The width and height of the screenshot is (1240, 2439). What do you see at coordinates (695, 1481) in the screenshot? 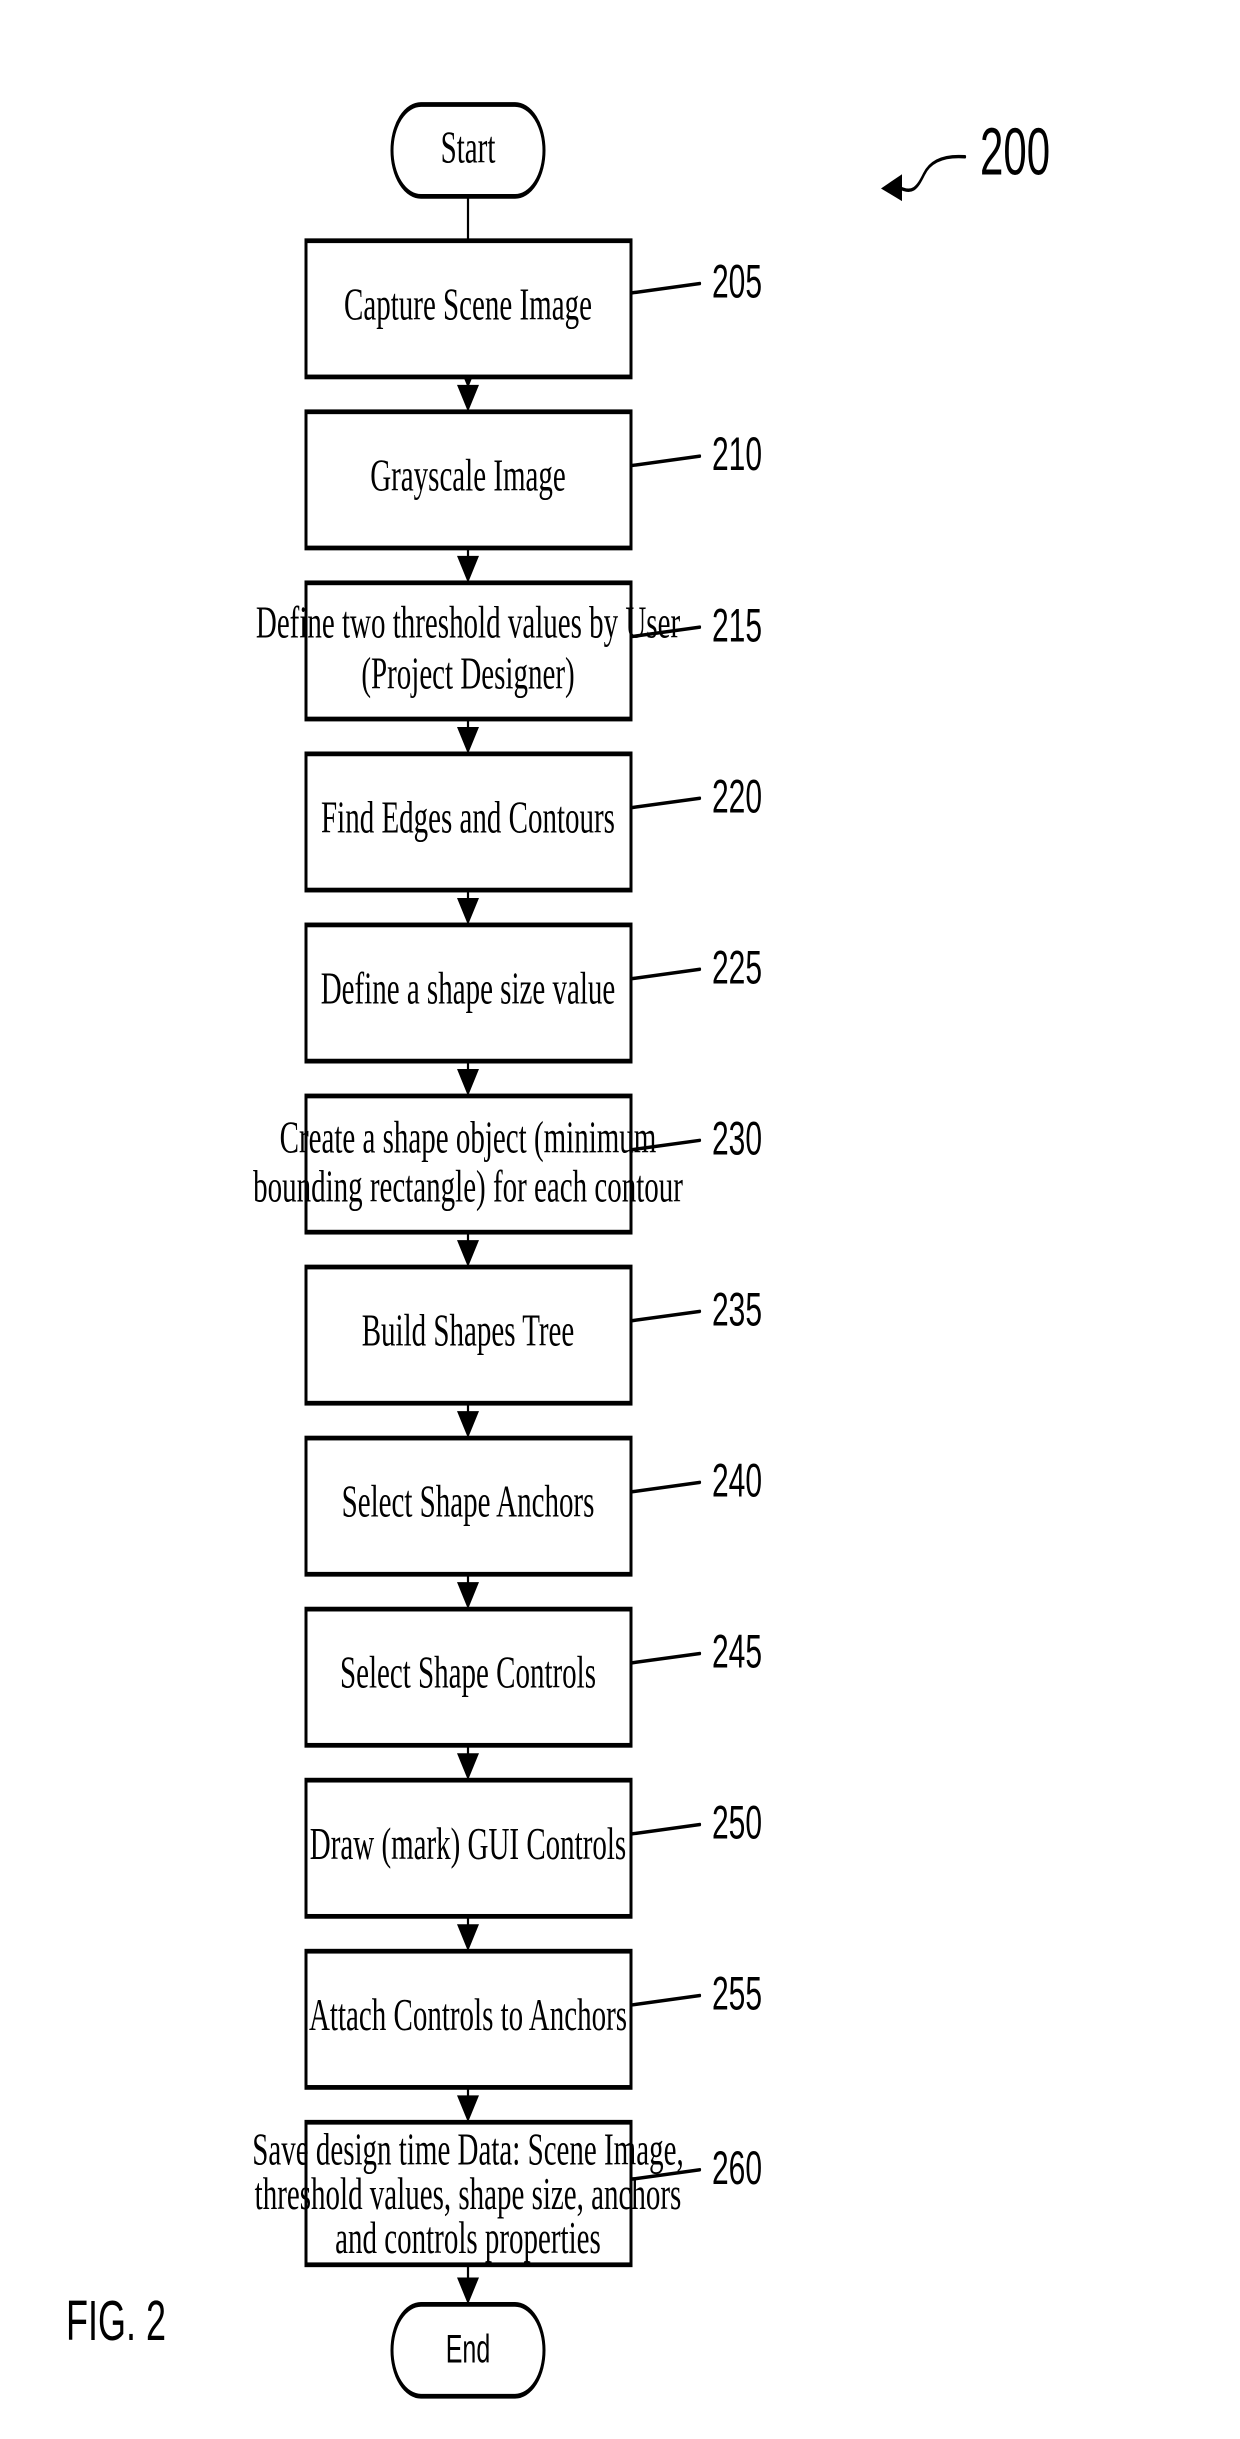
I see `ref-callout-240: 240` at bounding box center [695, 1481].